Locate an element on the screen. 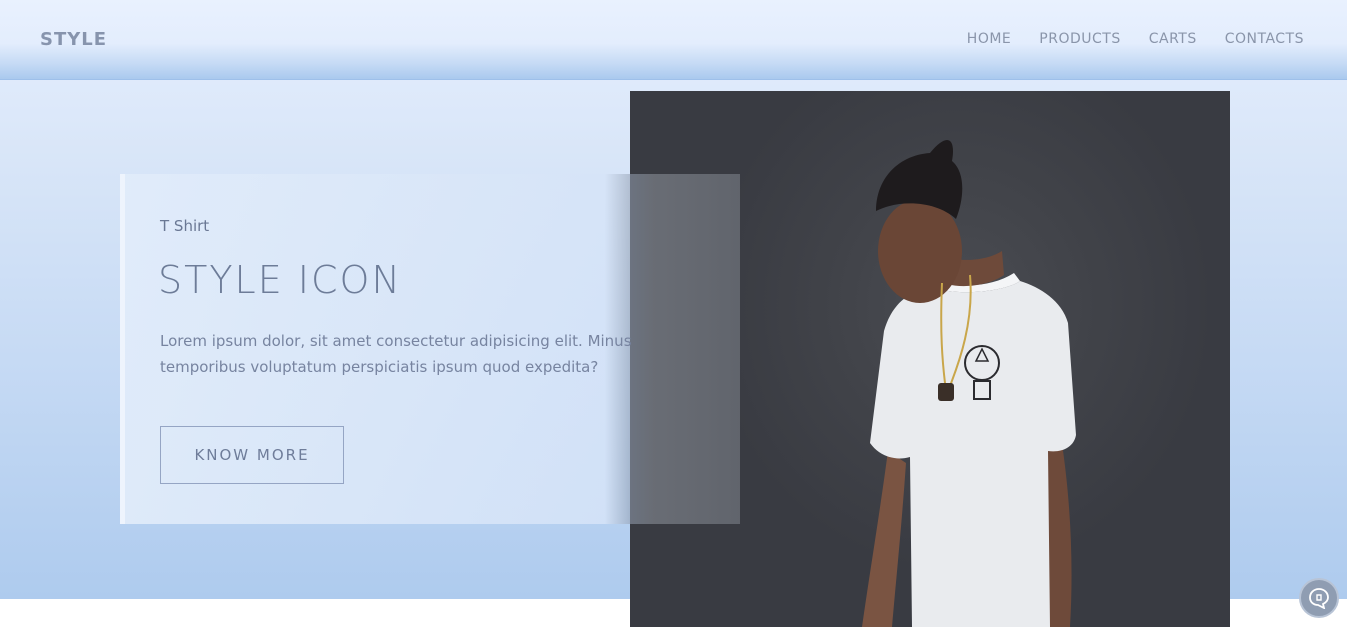  chat-widget-button is located at coordinates (1319, 598).